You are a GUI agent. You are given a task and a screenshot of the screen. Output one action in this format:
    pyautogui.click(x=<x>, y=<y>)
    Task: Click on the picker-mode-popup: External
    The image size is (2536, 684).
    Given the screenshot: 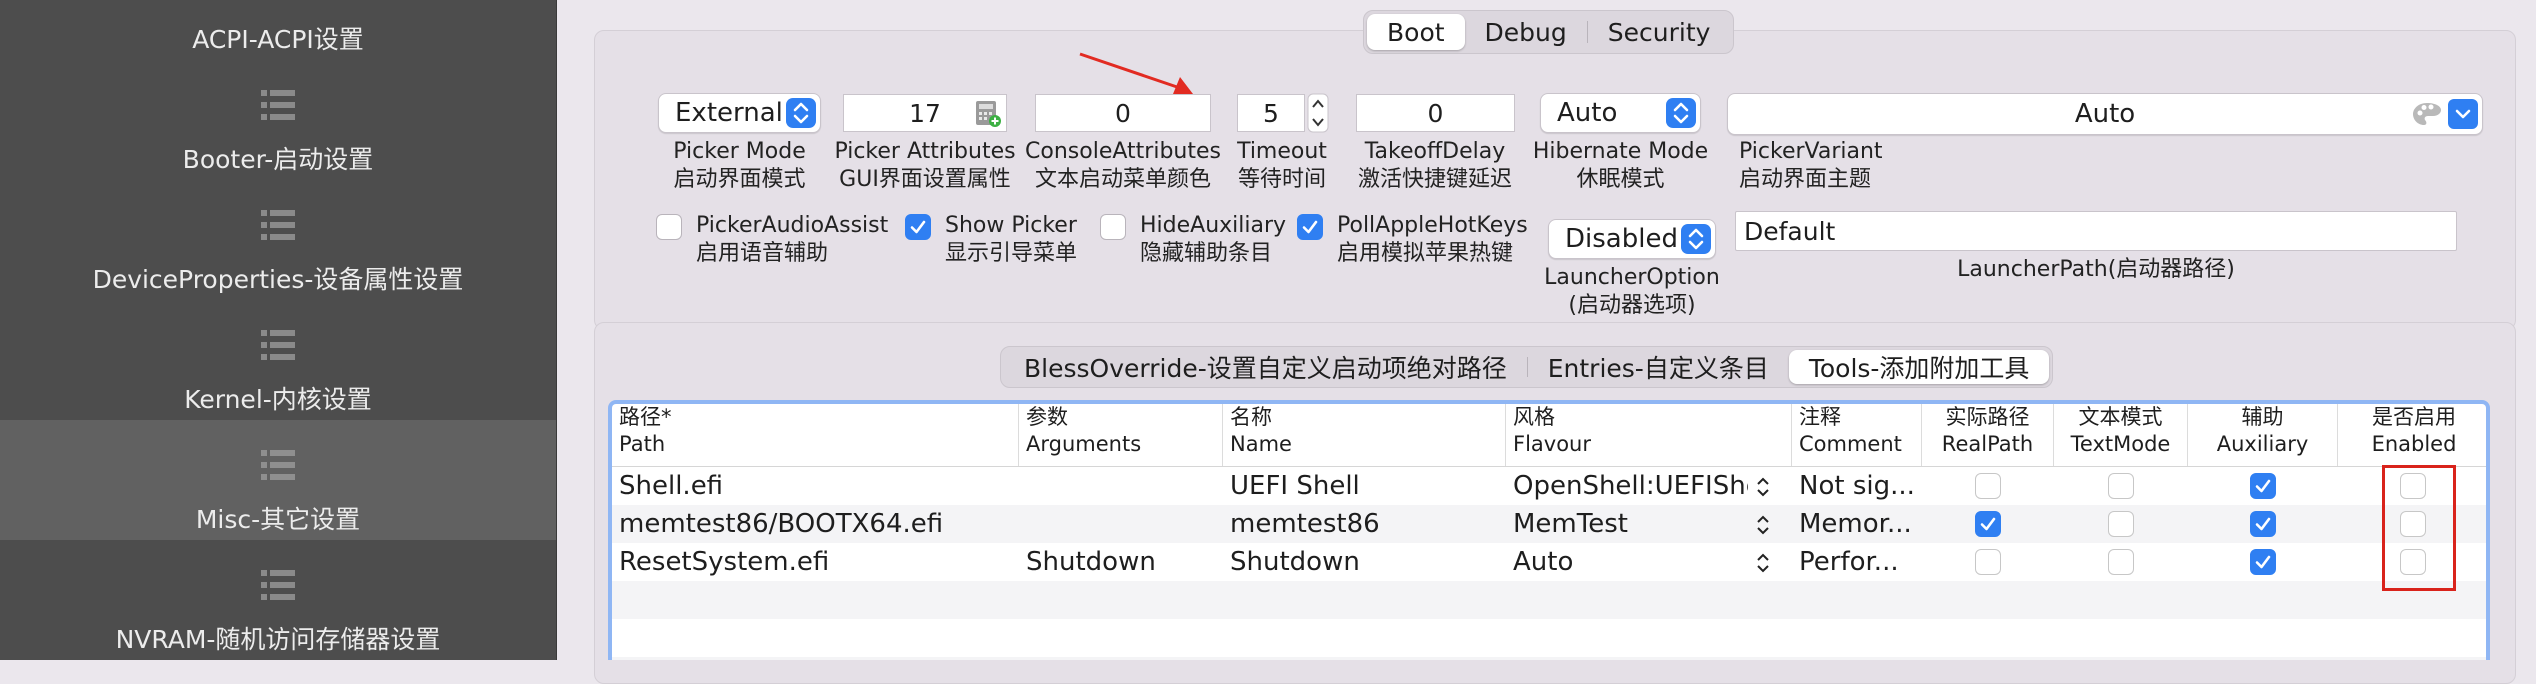 What is the action you would take?
    pyautogui.click(x=739, y=113)
    